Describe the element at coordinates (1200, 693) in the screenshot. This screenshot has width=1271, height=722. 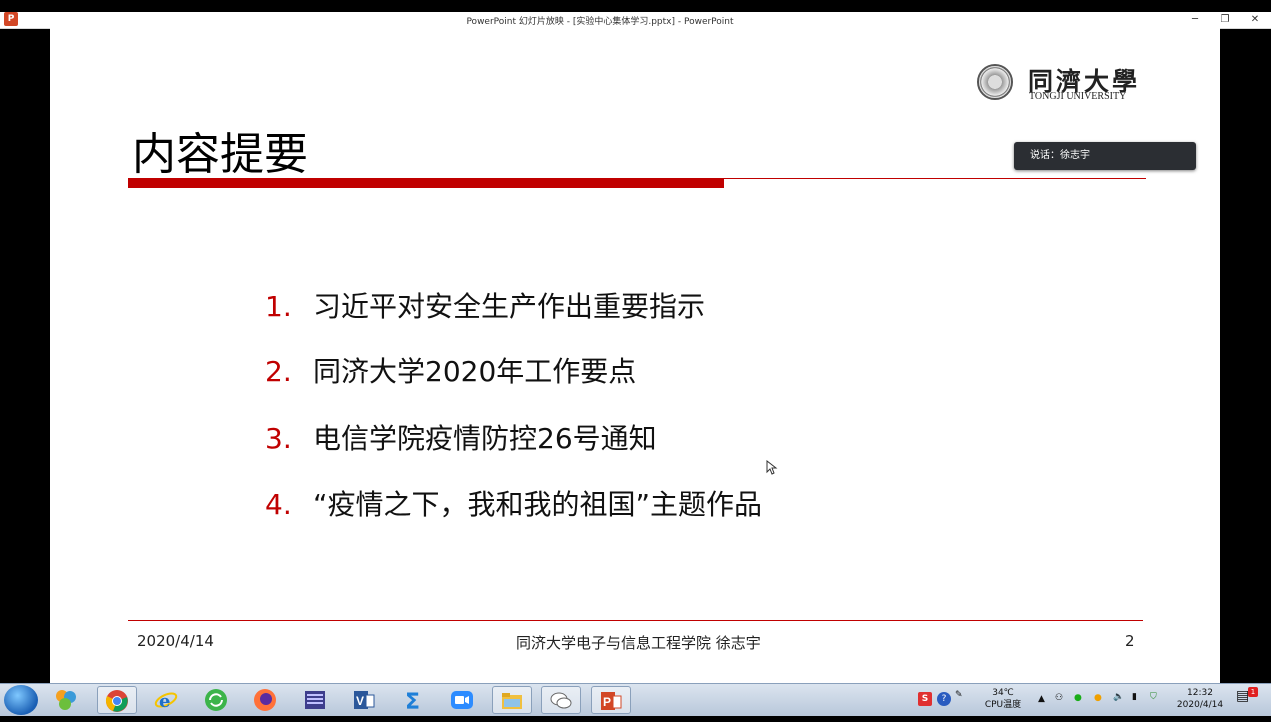
I see `clock-time: 12:32` at that location.